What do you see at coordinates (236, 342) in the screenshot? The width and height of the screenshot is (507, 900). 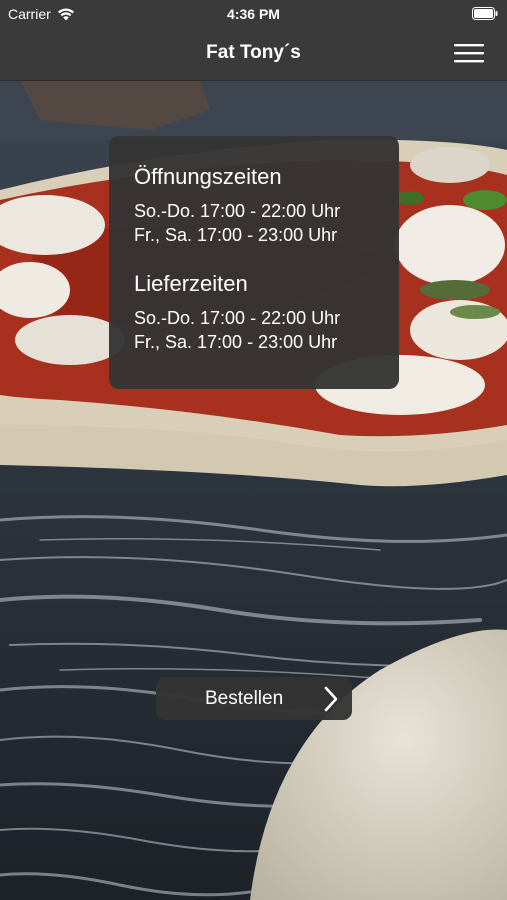 I see `delivery-hours-line: Fr., Sa. 17:00 - 23:00 Uhr` at bounding box center [236, 342].